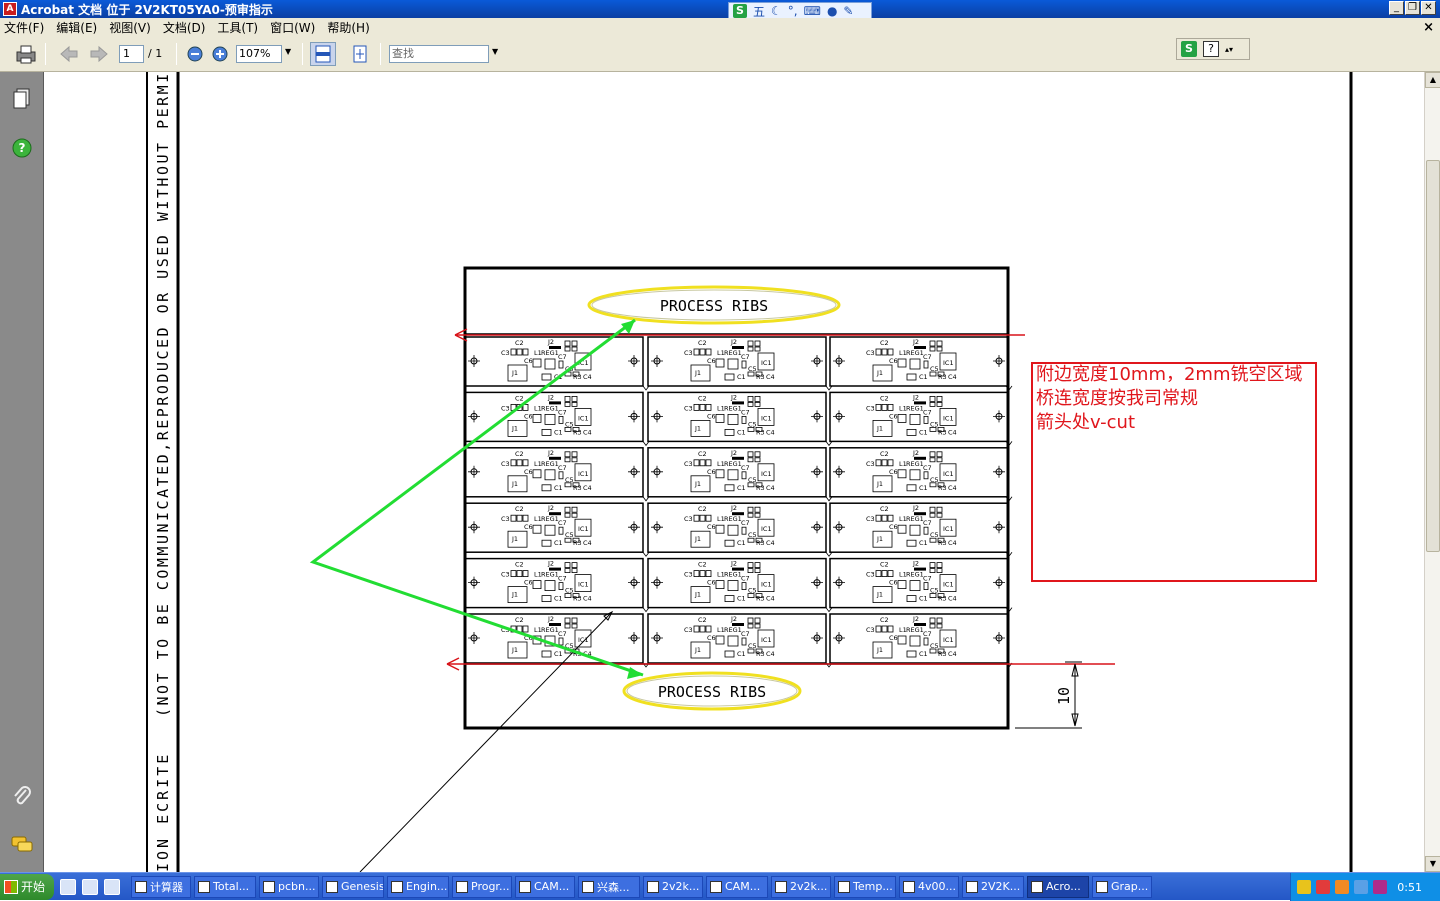  Describe the element at coordinates (495, 51) in the screenshot. I see `search-dropdown-icon: ▼` at that location.